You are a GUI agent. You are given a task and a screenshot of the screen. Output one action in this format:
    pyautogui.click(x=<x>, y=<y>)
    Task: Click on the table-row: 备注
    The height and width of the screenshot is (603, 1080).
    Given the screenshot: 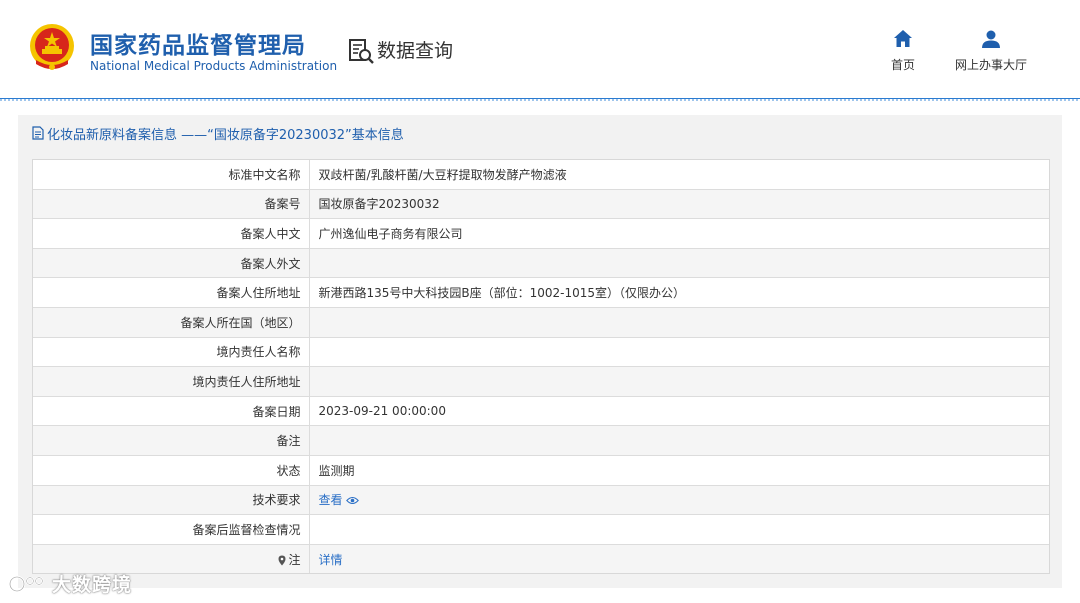 What is the action you would take?
    pyautogui.click(x=541, y=440)
    